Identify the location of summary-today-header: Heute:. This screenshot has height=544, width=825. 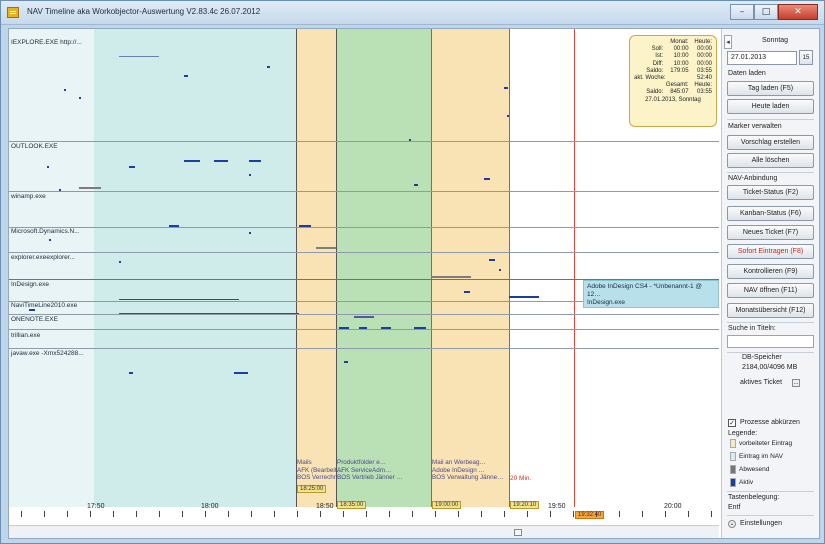
(703, 42).